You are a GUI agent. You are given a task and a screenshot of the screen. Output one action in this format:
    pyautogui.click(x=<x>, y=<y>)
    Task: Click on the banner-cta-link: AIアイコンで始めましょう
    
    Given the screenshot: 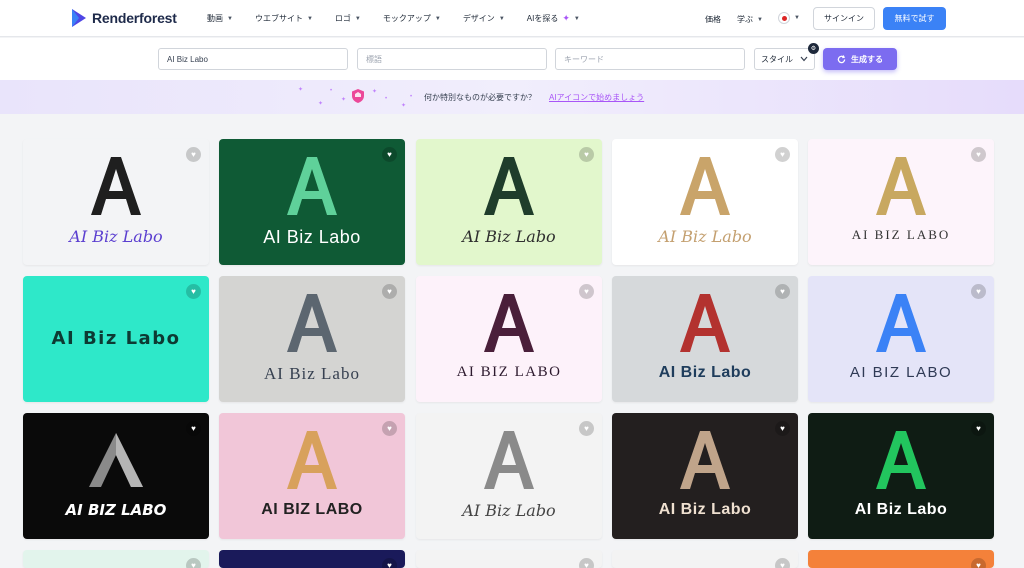 What is the action you would take?
    pyautogui.click(x=596, y=97)
    